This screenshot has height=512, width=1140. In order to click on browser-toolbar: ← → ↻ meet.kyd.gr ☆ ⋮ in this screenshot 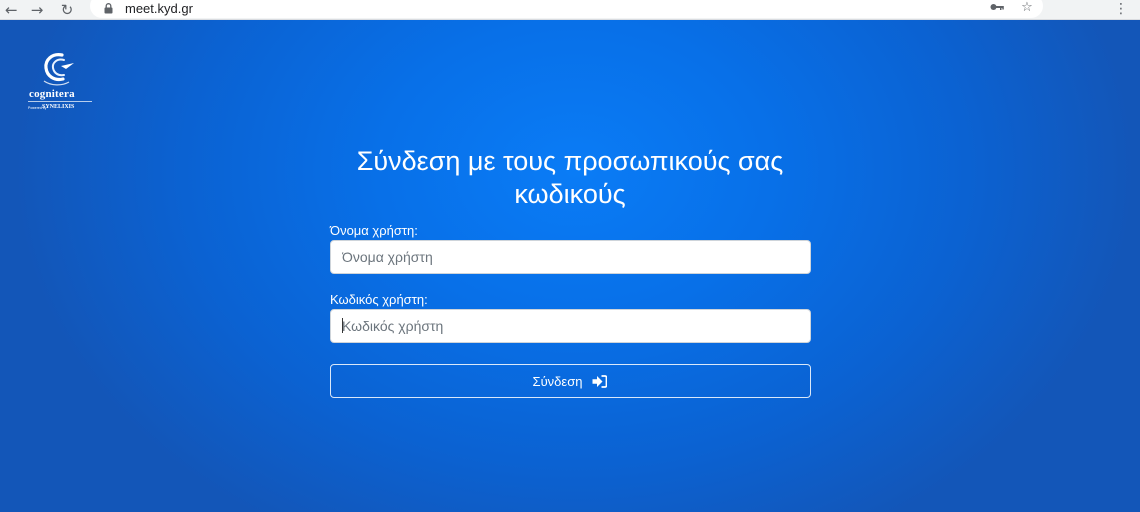, I will do `click(570, 10)`.